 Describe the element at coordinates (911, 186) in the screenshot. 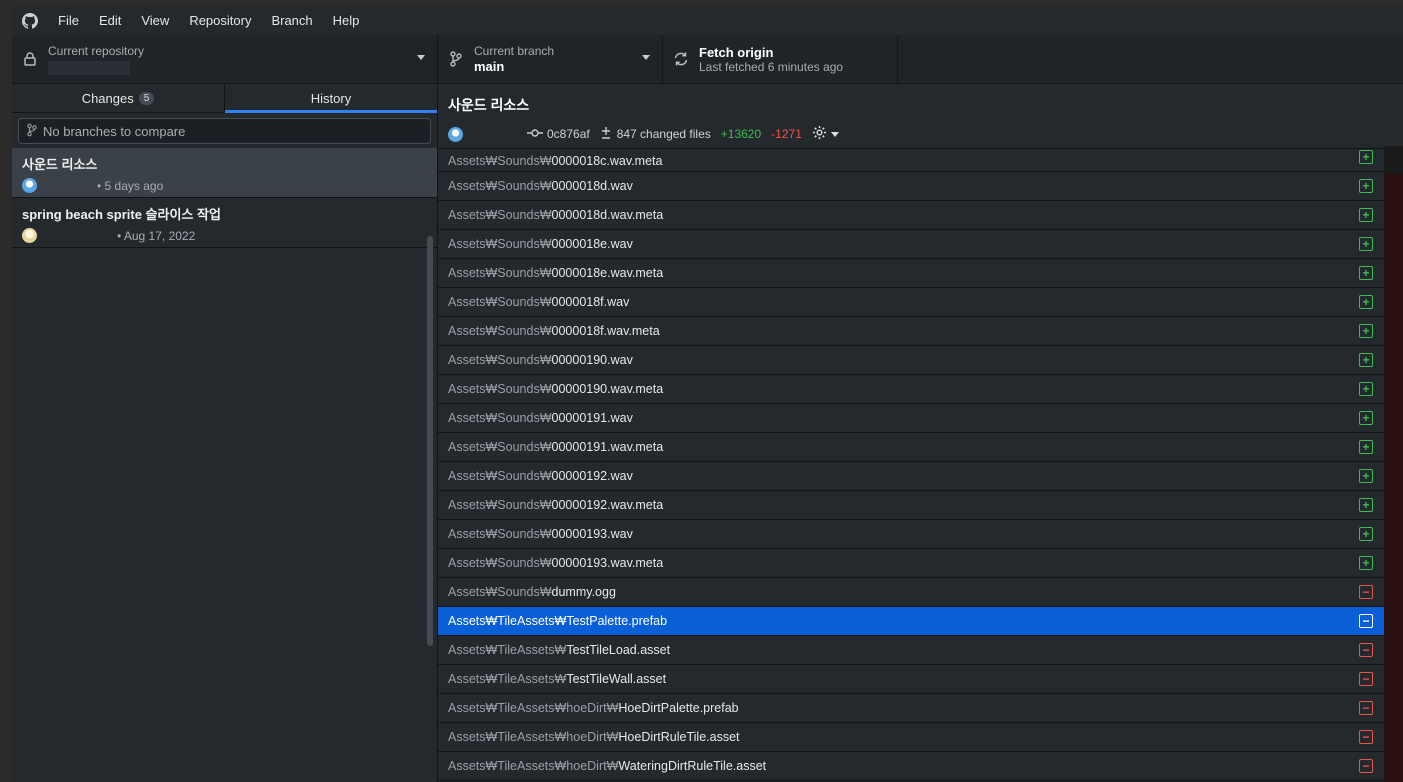

I see `changed-file-row: Assets₩Sounds₩ 0000018d.wav +` at that location.